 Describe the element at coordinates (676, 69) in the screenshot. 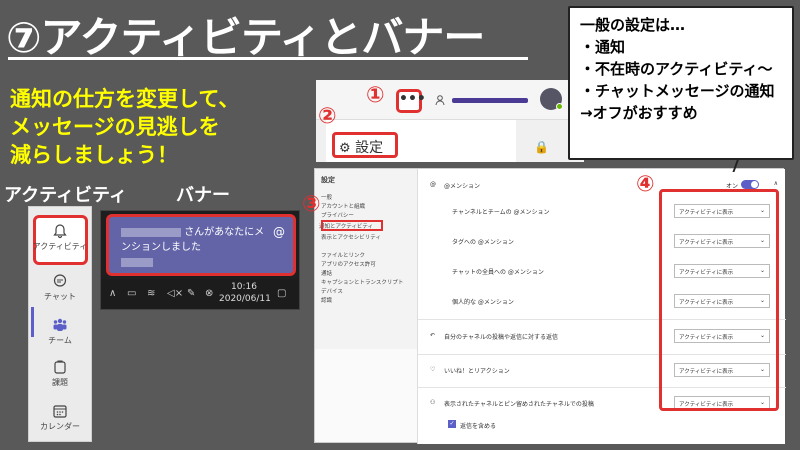

I see `callout-line: ・不在時のアクティビティ～` at that location.